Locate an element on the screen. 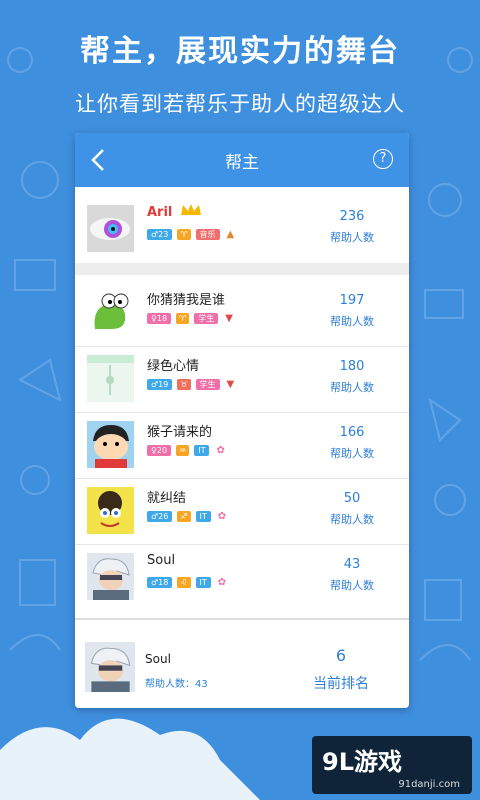  my-avatar is located at coordinates (110, 667).